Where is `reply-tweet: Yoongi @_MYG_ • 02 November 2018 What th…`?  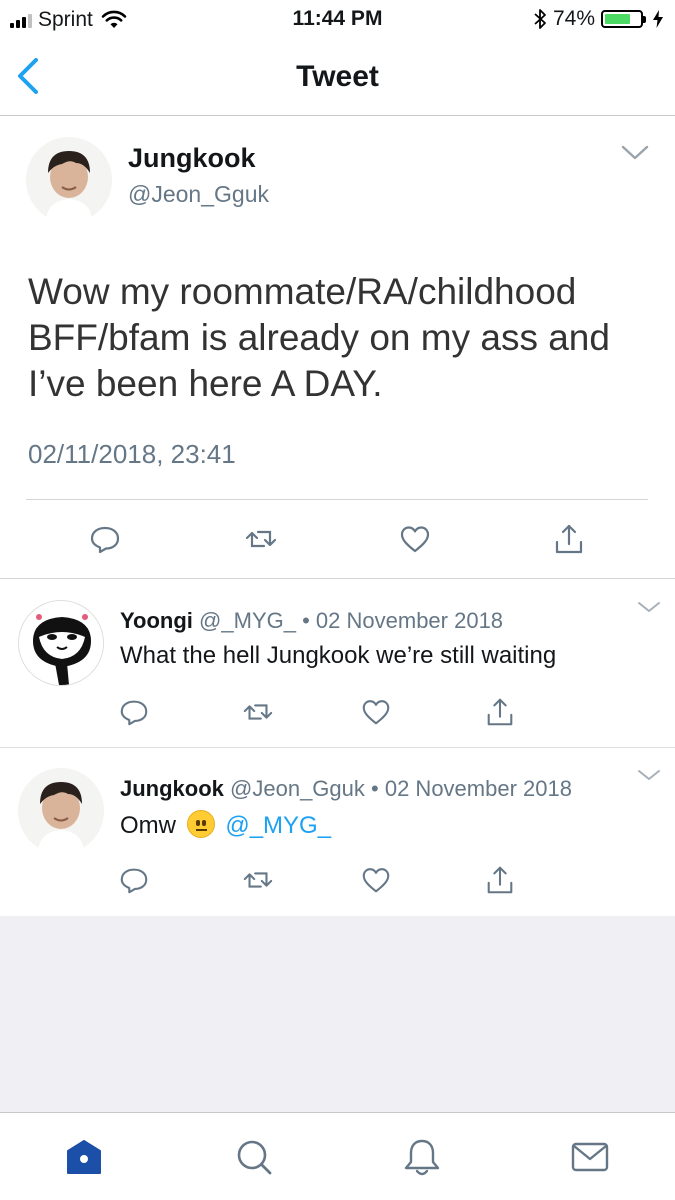 reply-tweet: Yoongi @_MYG_ • 02 November 2018 What th… is located at coordinates (337, 664).